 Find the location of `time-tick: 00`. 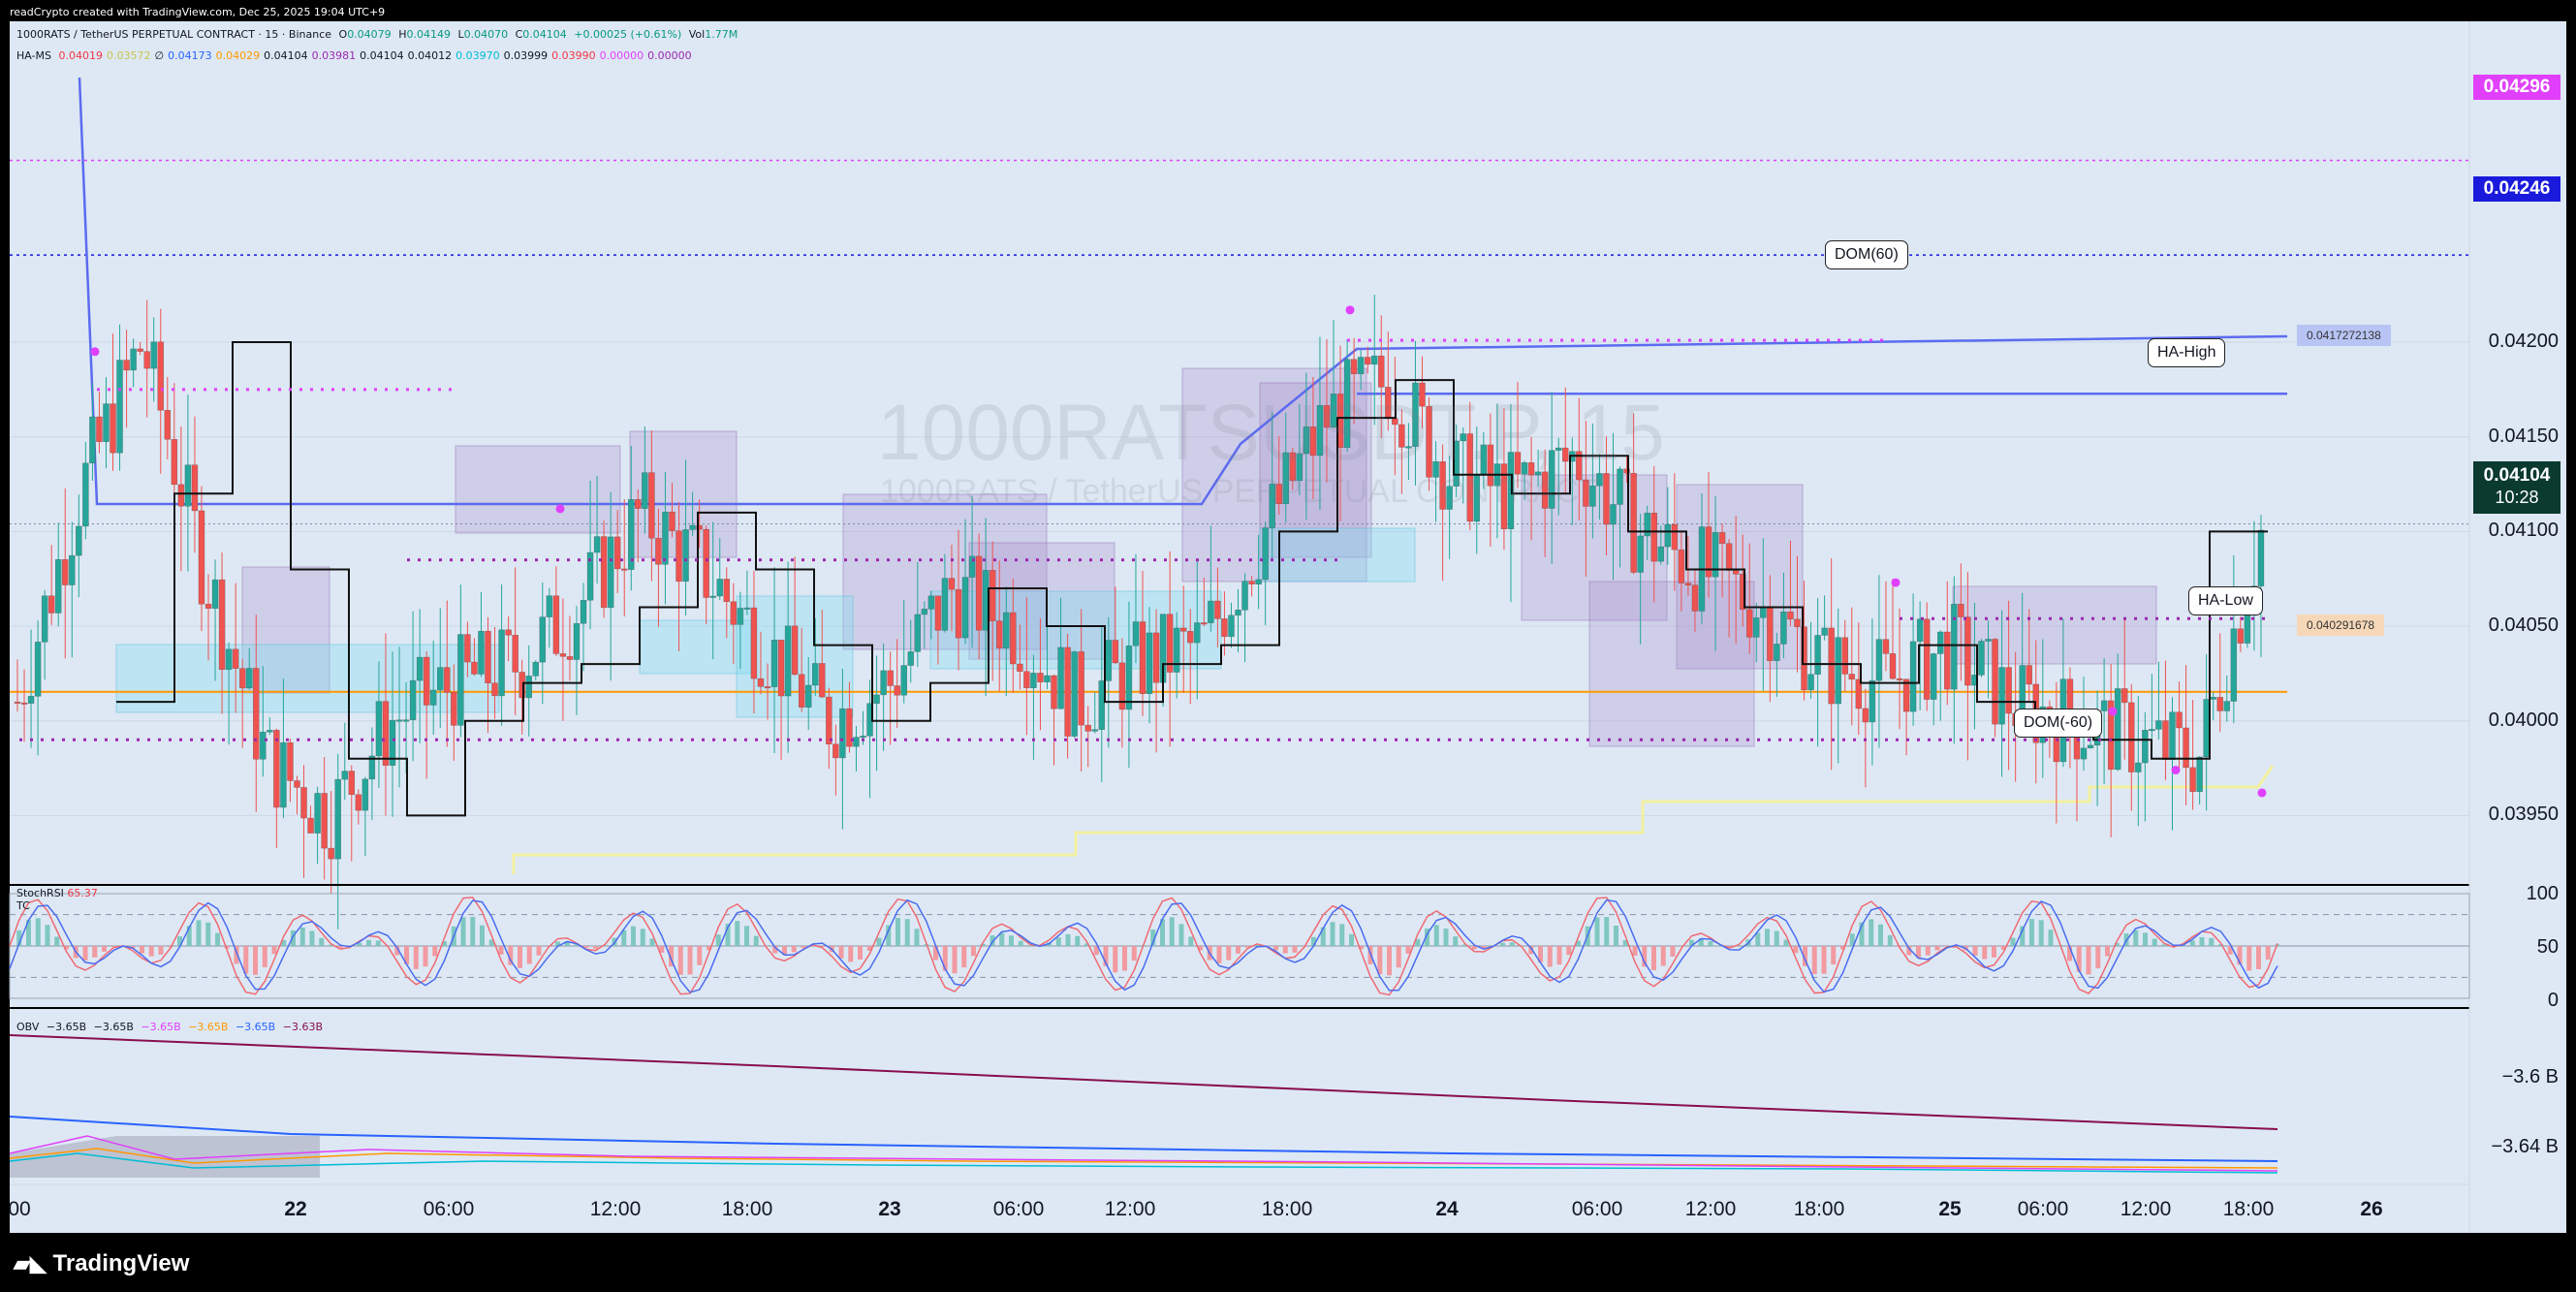

time-tick: 00 is located at coordinates (19, 1209).